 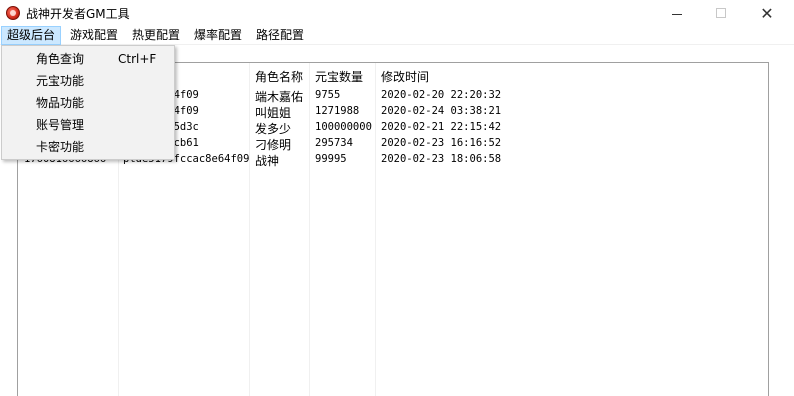 I want to click on menu-item-label: 账号管理, so click(x=60, y=125).